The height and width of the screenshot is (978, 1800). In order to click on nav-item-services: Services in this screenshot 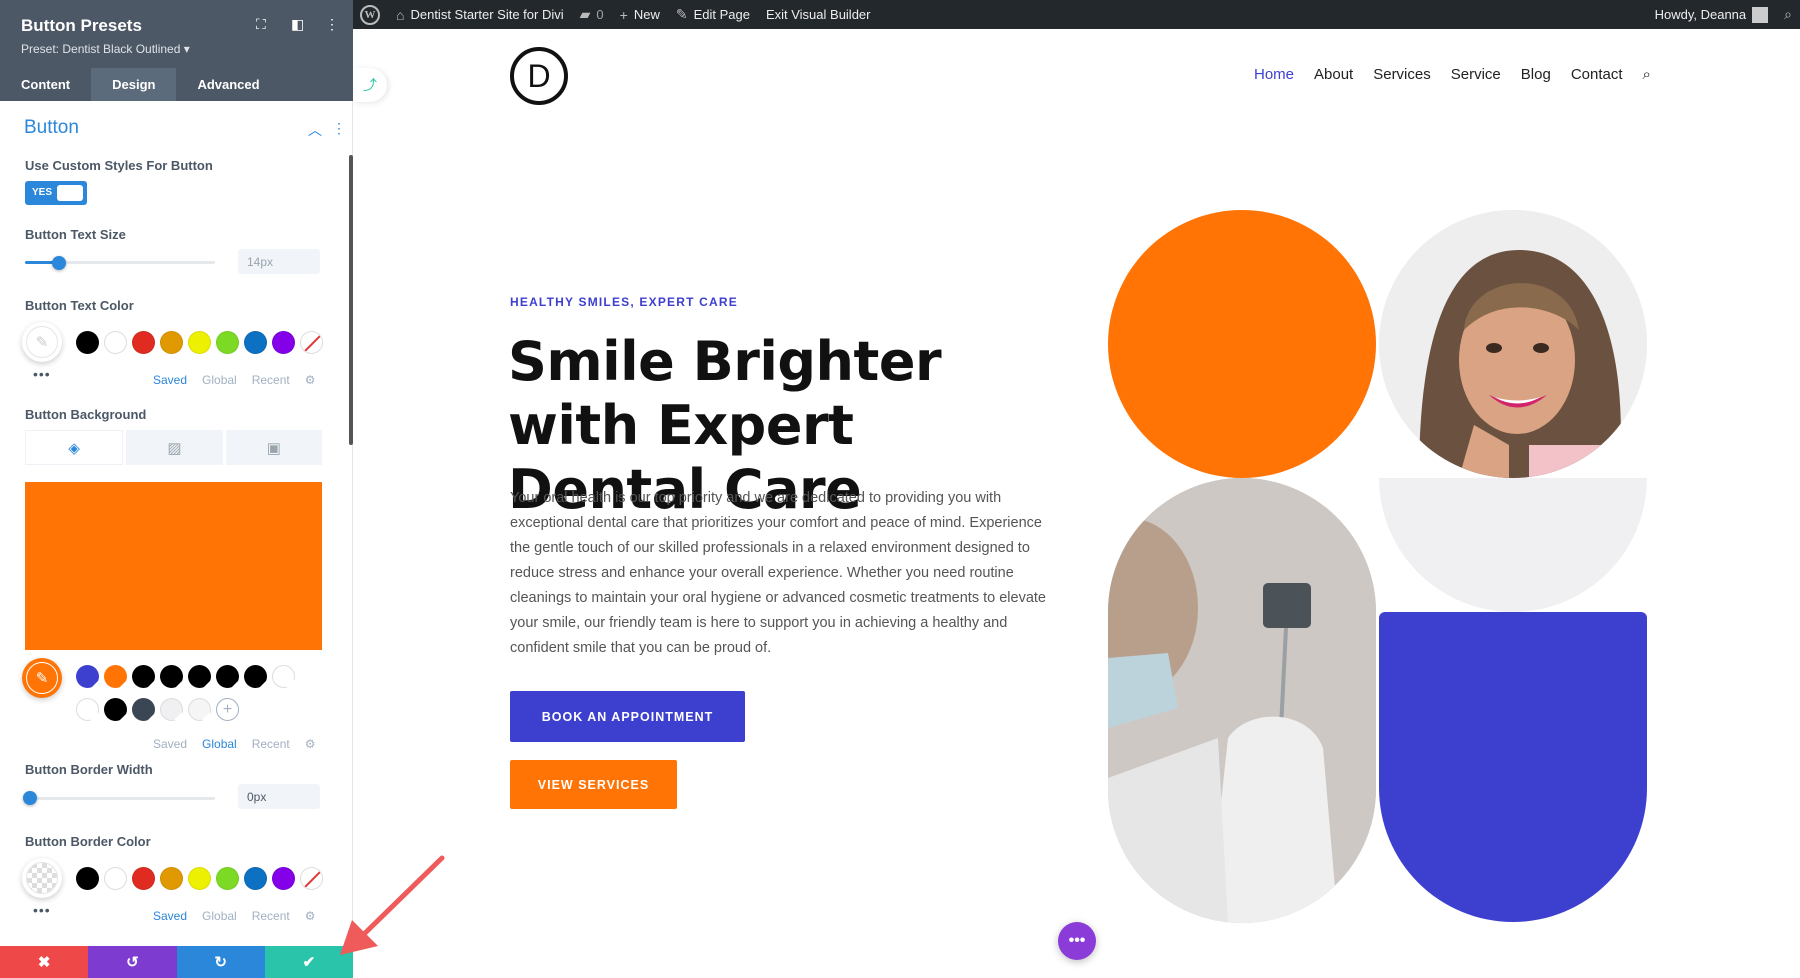, I will do `click(1402, 74)`.